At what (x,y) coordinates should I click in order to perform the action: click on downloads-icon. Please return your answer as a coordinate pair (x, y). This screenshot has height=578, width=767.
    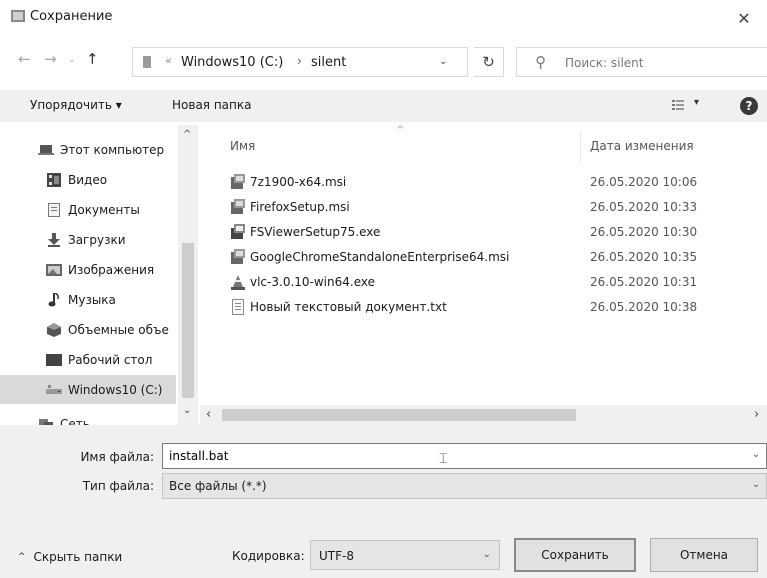
    Looking at the image, I should click on (54, 239).